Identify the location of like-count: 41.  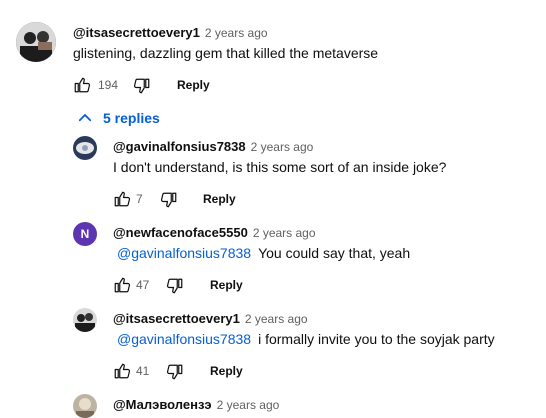
(143, 371).